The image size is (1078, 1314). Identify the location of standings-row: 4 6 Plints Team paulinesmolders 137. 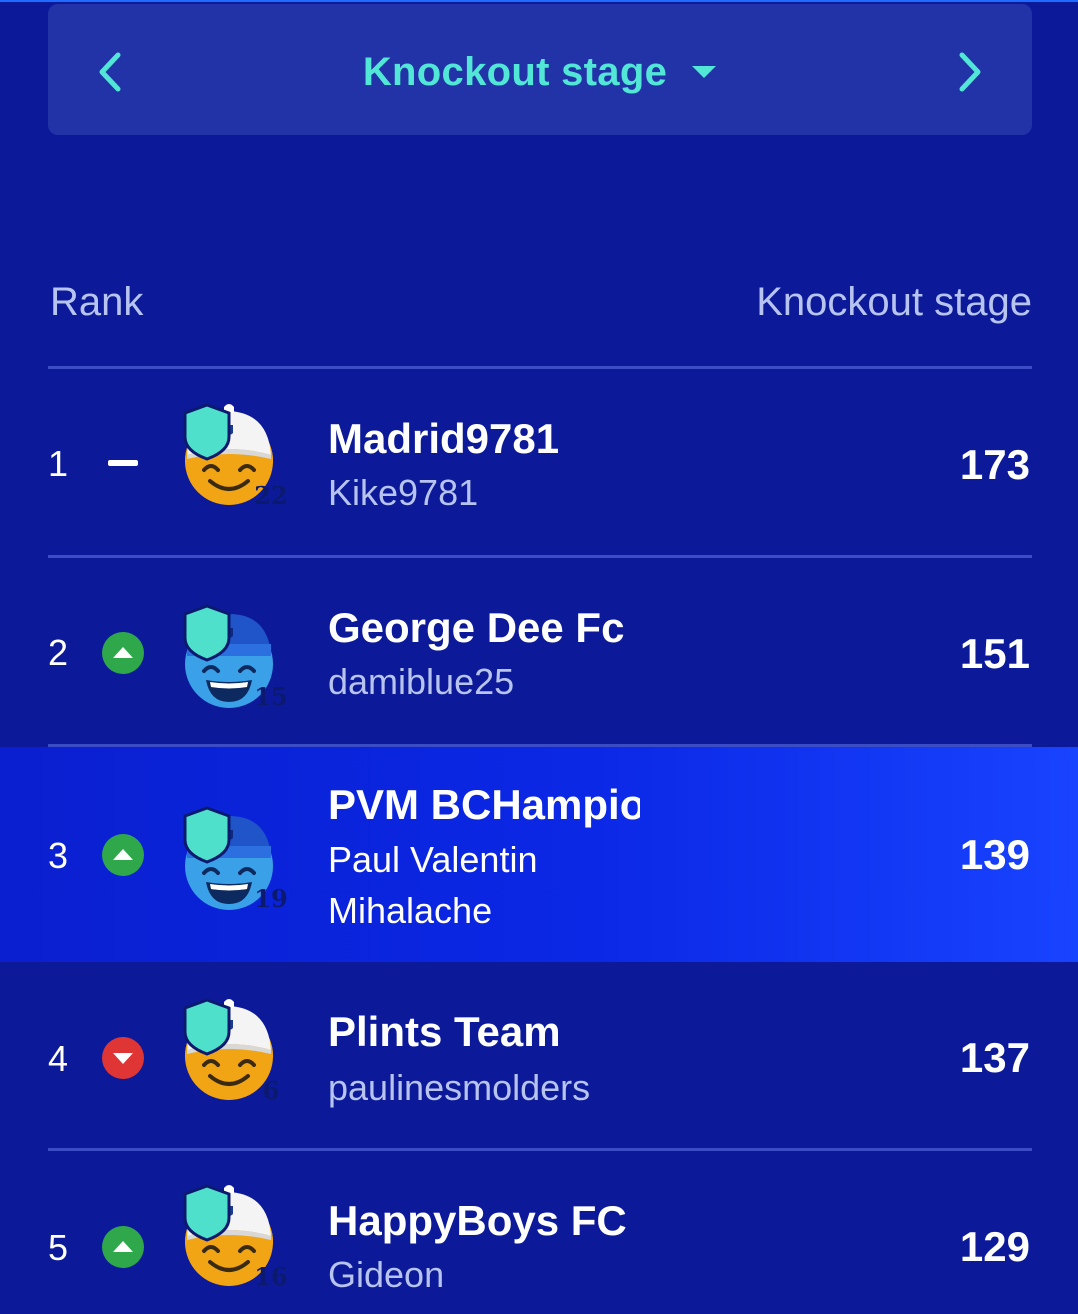
(539, 1055).